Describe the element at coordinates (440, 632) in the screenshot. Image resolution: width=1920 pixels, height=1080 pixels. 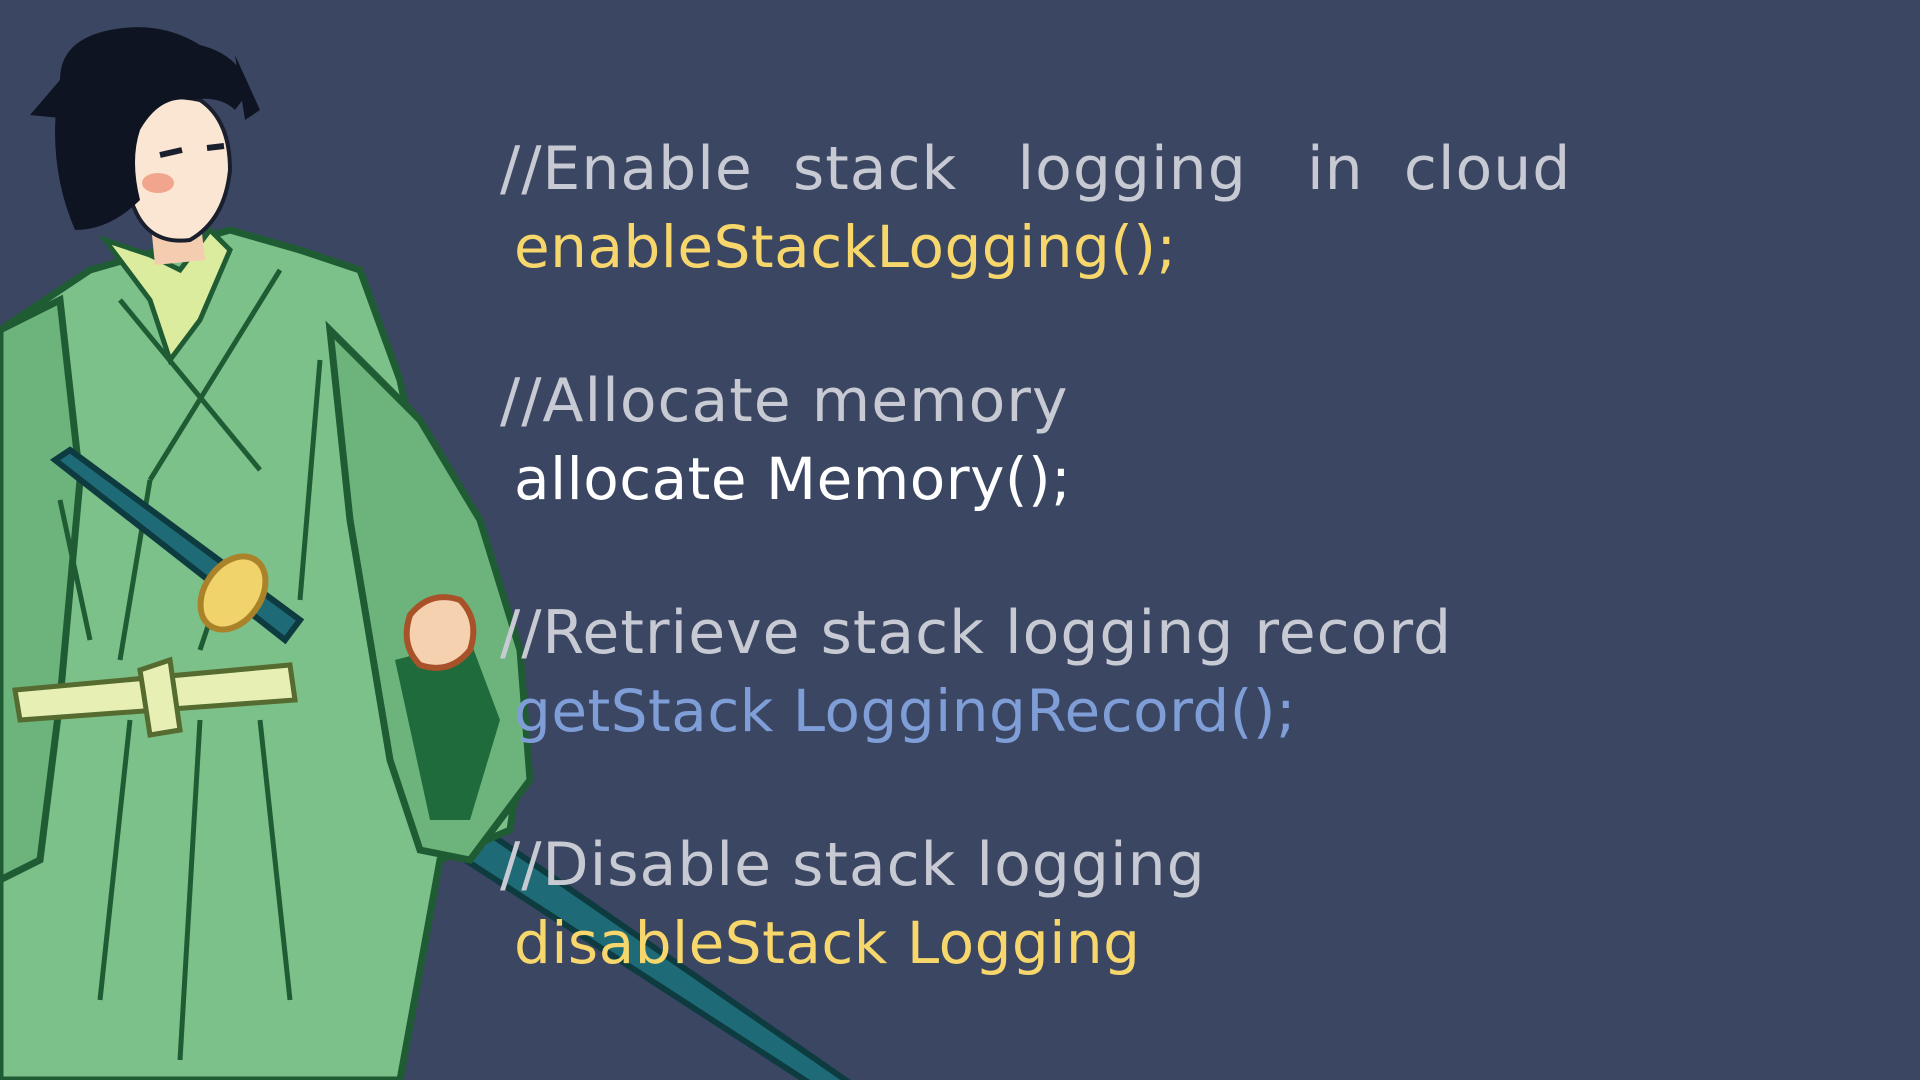
I see `hand` at that location.